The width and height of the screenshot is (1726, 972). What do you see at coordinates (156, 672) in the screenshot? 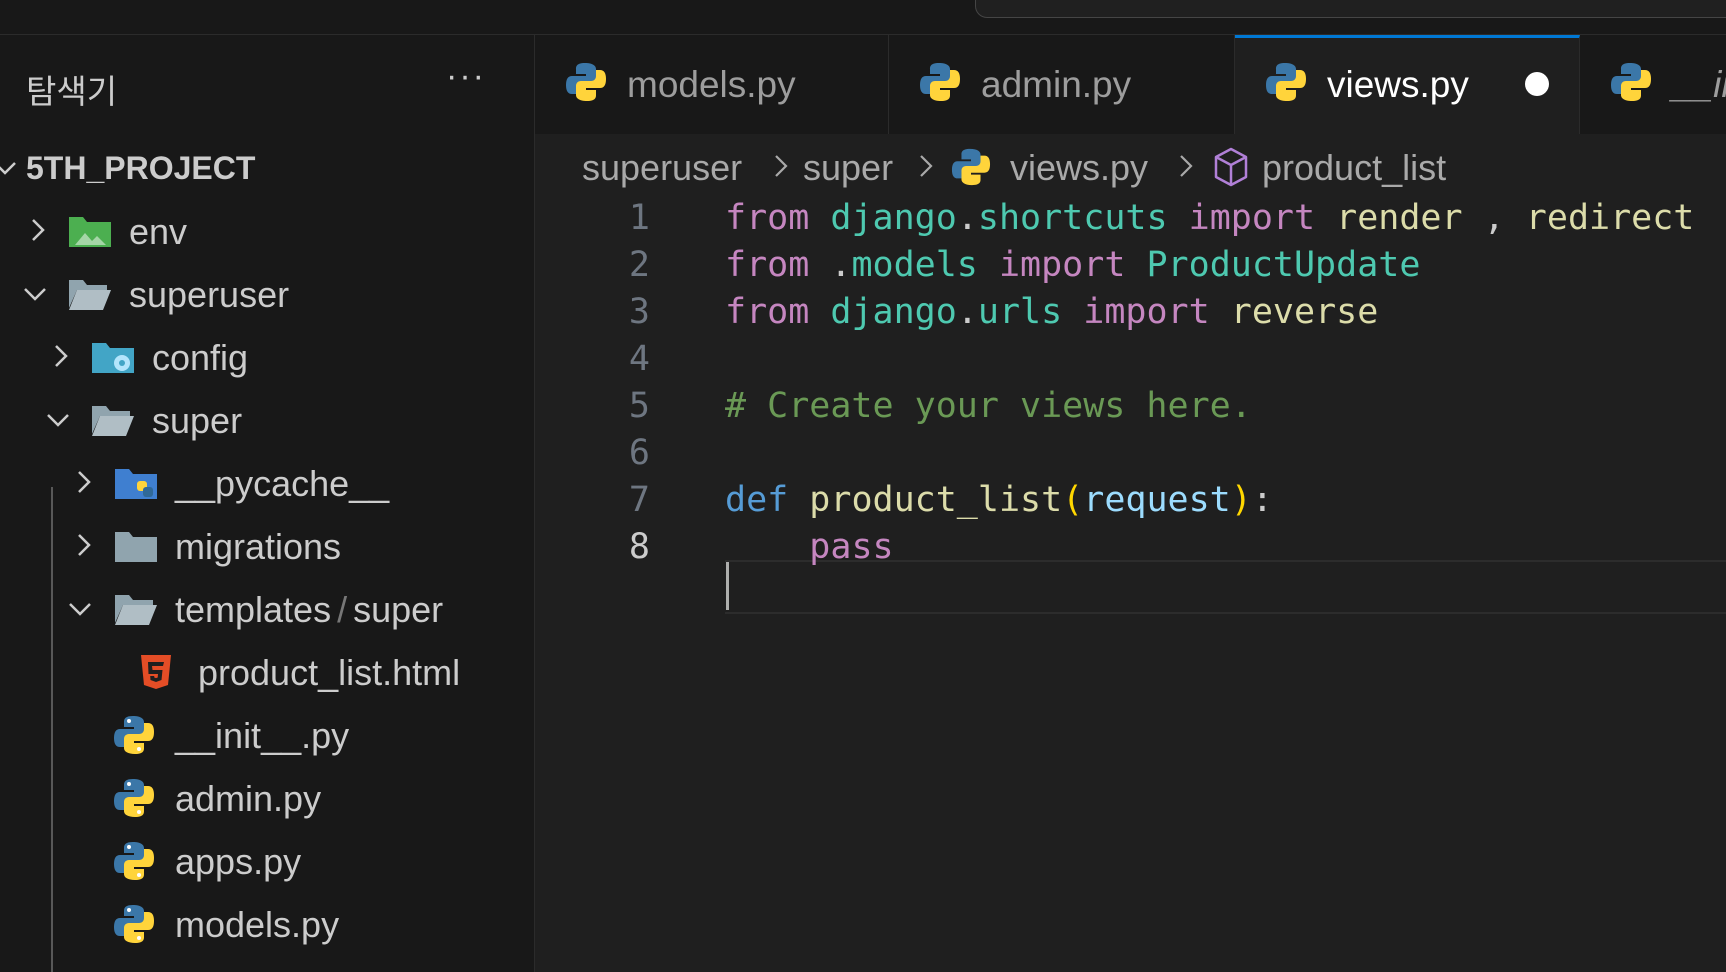
I see `html5-file-icon` at bounding box center [156, 672].